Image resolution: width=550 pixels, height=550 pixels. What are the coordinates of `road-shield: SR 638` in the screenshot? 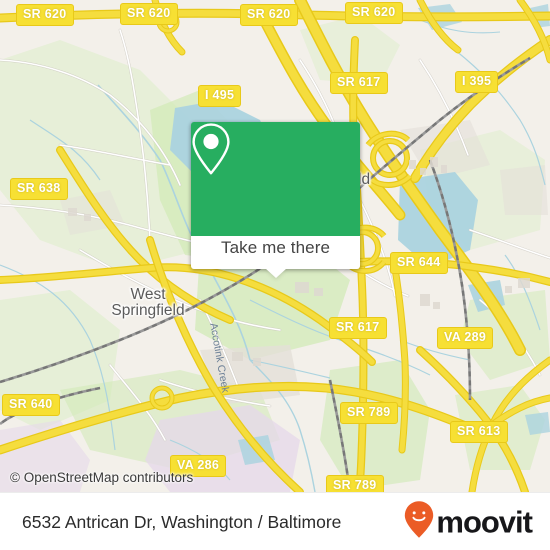 It's located at (39, 189).